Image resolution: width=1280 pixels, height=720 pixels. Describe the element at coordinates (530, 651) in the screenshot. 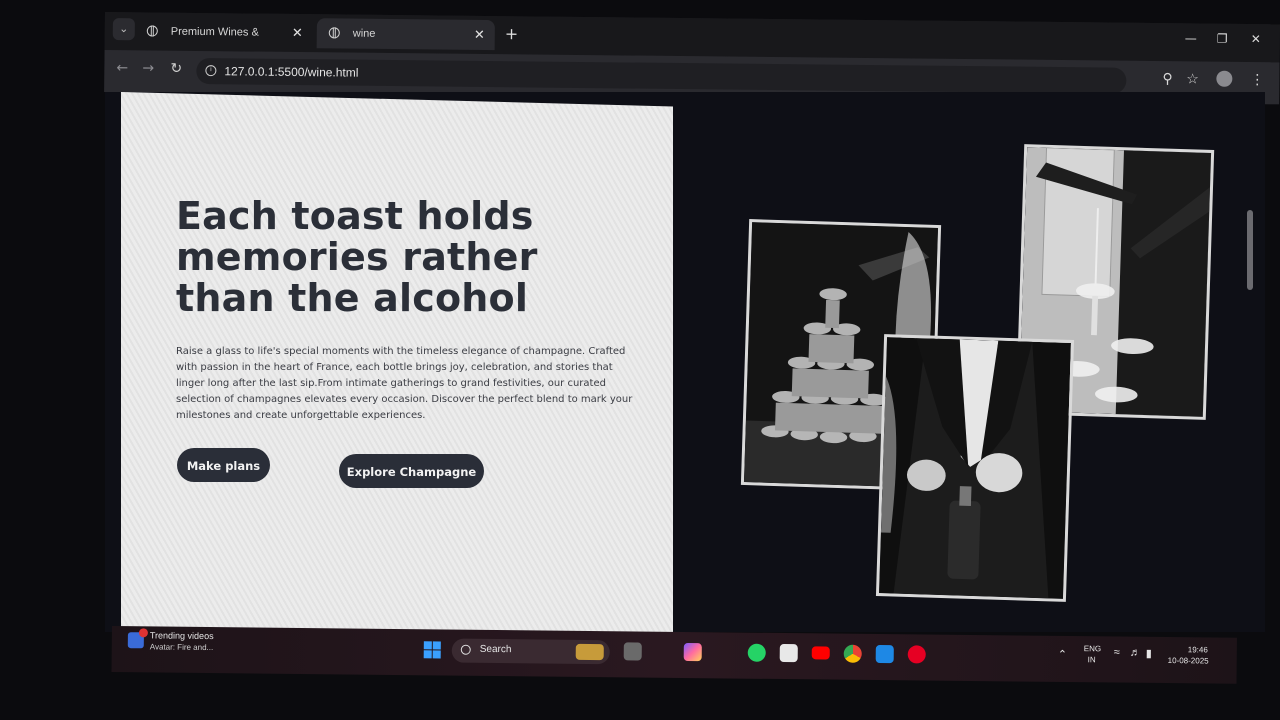

I see `taskbar-search: Search` at that location.